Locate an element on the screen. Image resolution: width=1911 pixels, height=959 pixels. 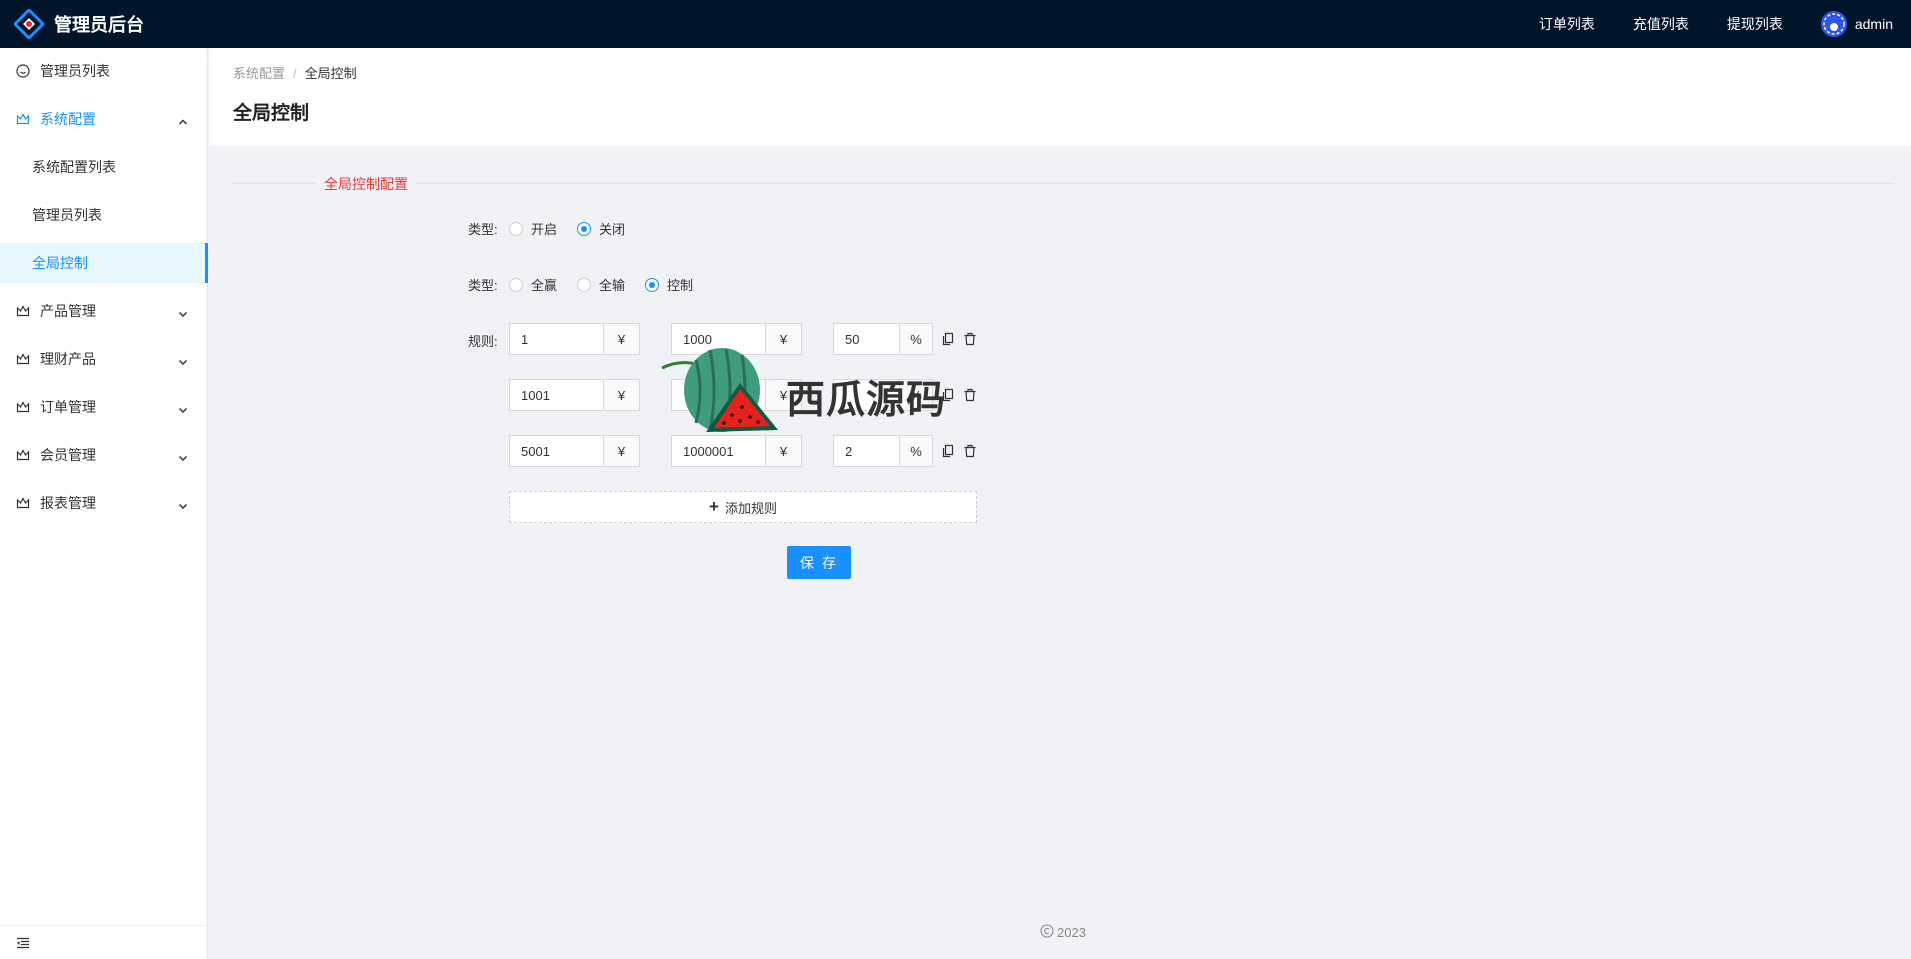
sidebar-item-admin-list: 管理员列表 is located at coordinates (104, 71).